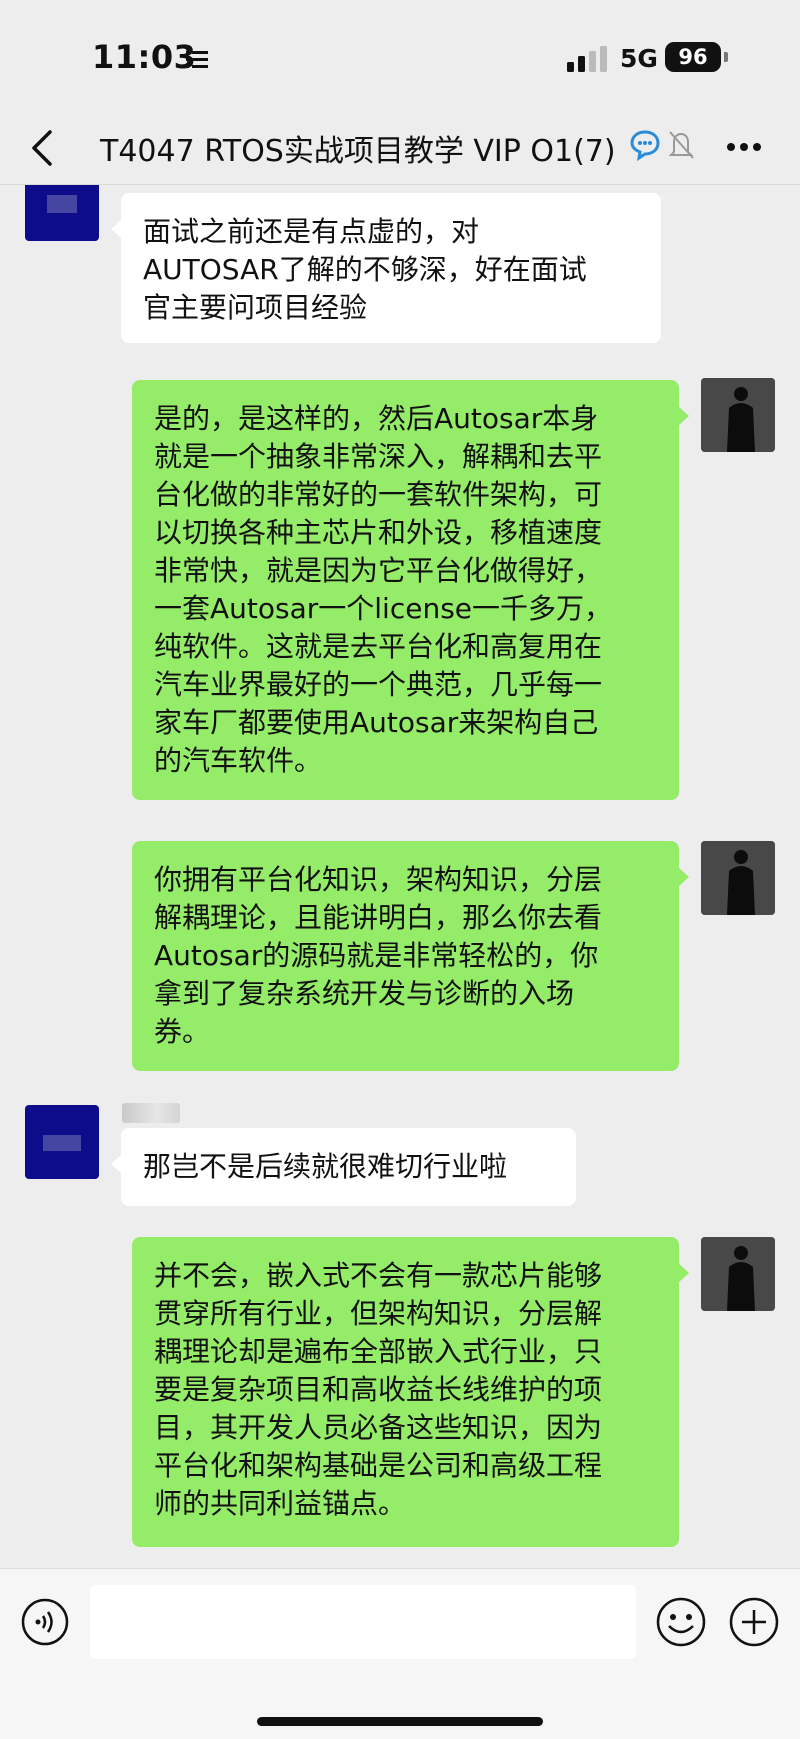 The width and height of the screenshot is (800, 1739). I want to click on input-bar, so click(400, 1653).